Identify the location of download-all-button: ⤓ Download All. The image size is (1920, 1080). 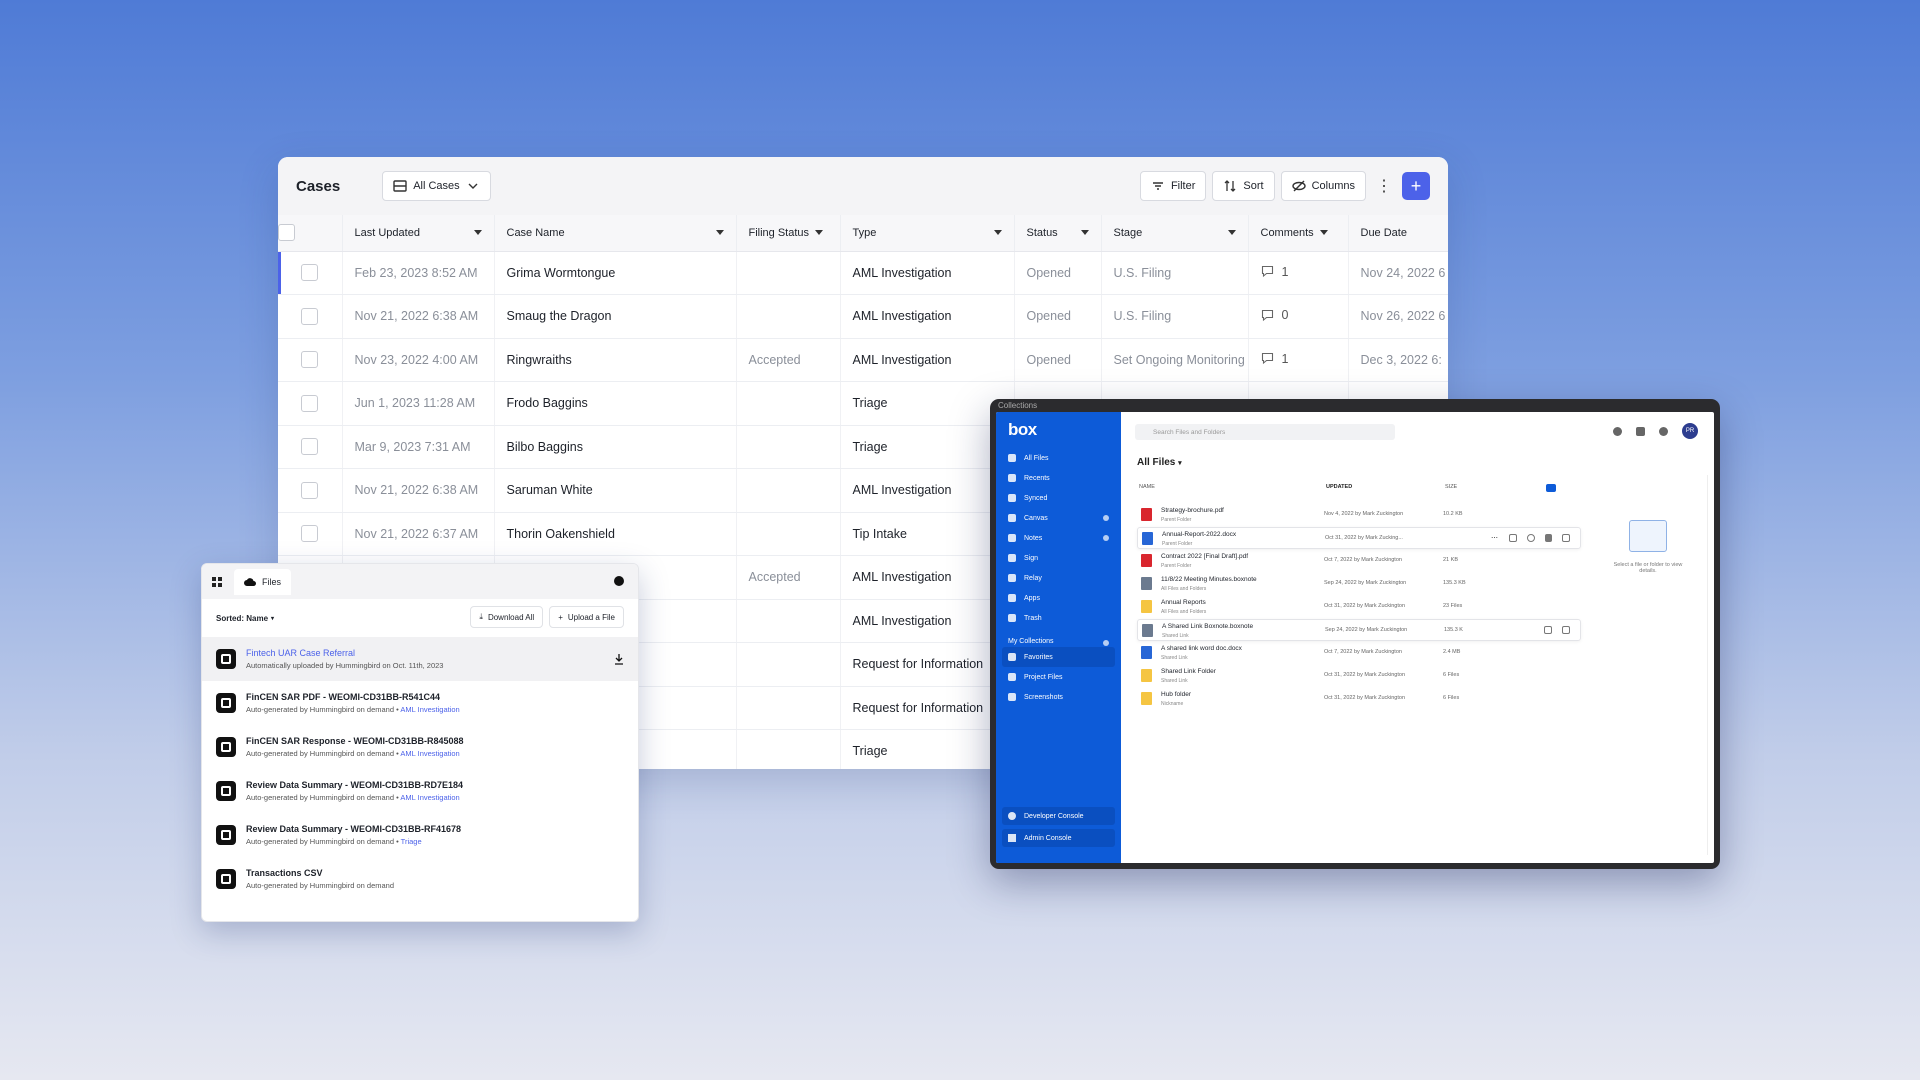
(507, 617).